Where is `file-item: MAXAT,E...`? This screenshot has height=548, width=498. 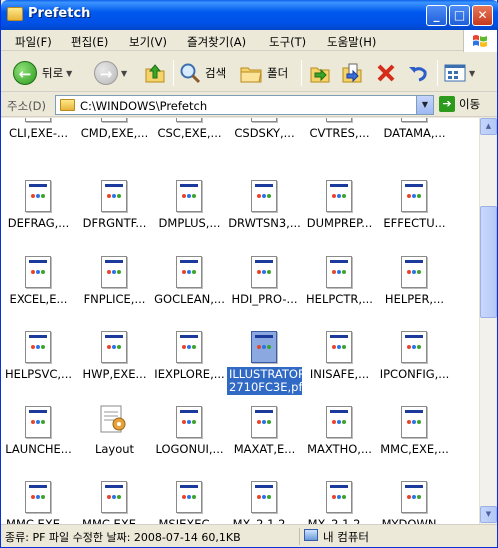
file-item: MAXAT,E... is located at coordinates (264, 439).